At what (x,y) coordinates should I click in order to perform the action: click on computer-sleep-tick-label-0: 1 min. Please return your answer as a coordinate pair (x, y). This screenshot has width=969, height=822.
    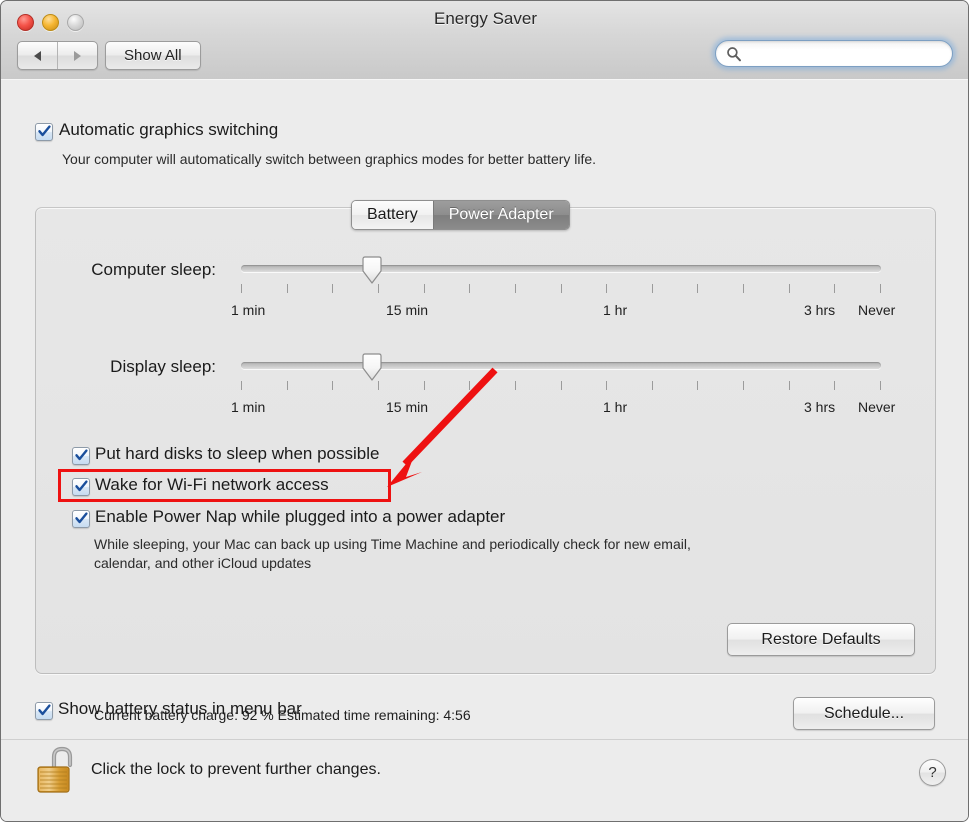
    Looking at the image, I should click on (248, 310).